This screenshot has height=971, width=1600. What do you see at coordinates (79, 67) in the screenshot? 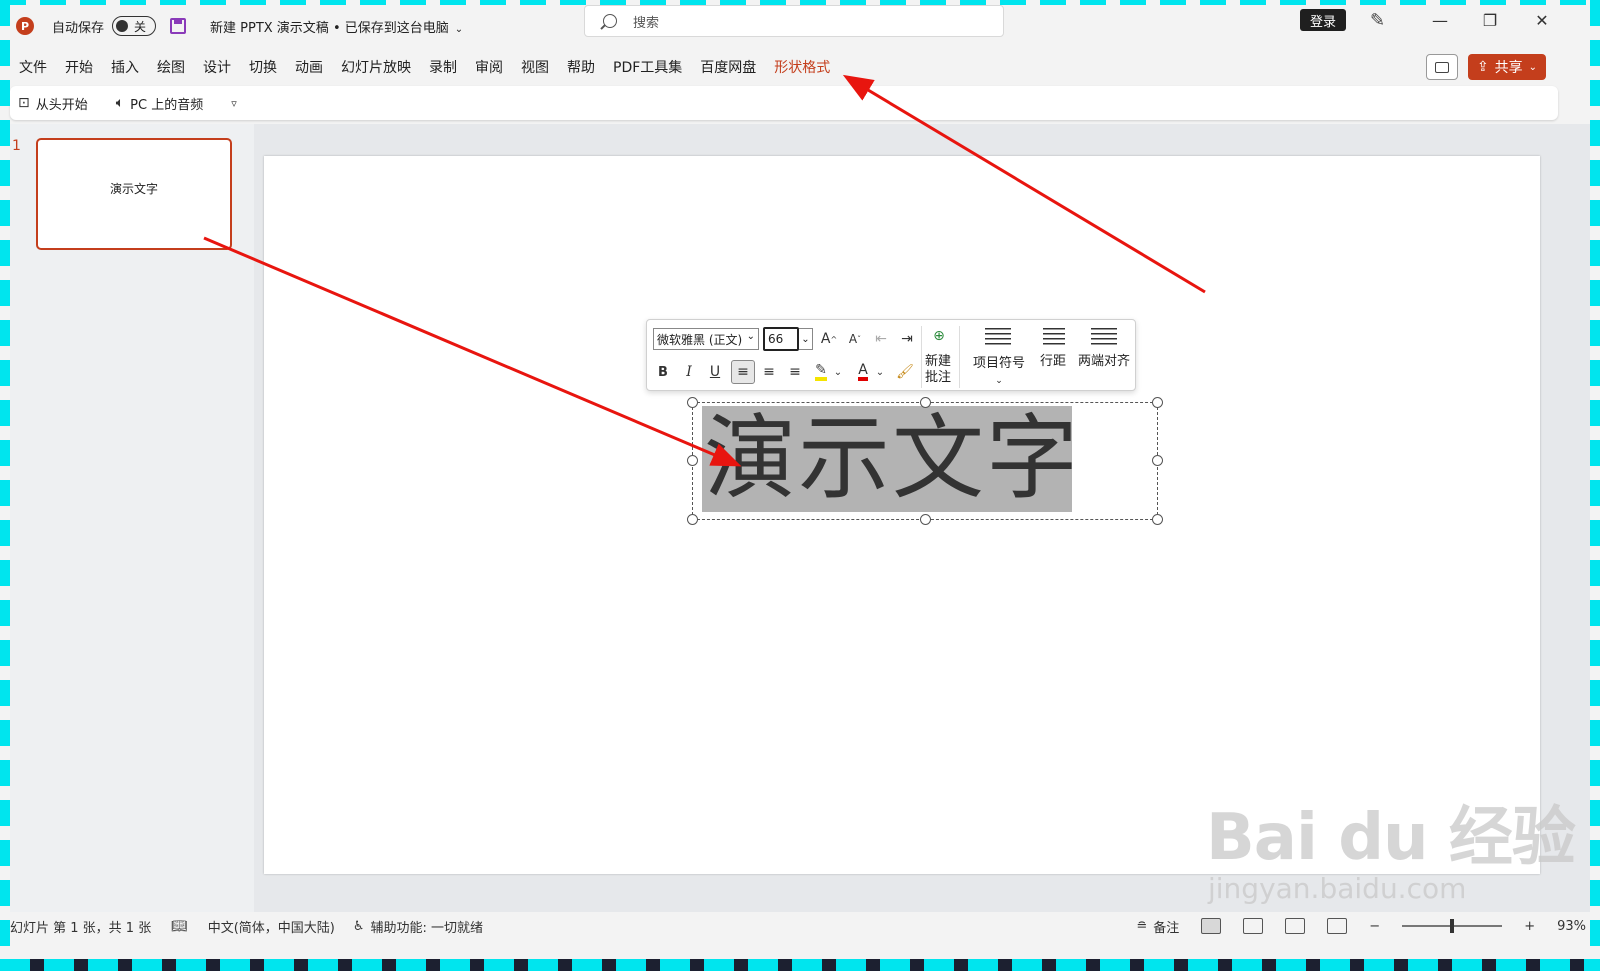
I see `tab-home: 开始` at bounding box center [79, 67].